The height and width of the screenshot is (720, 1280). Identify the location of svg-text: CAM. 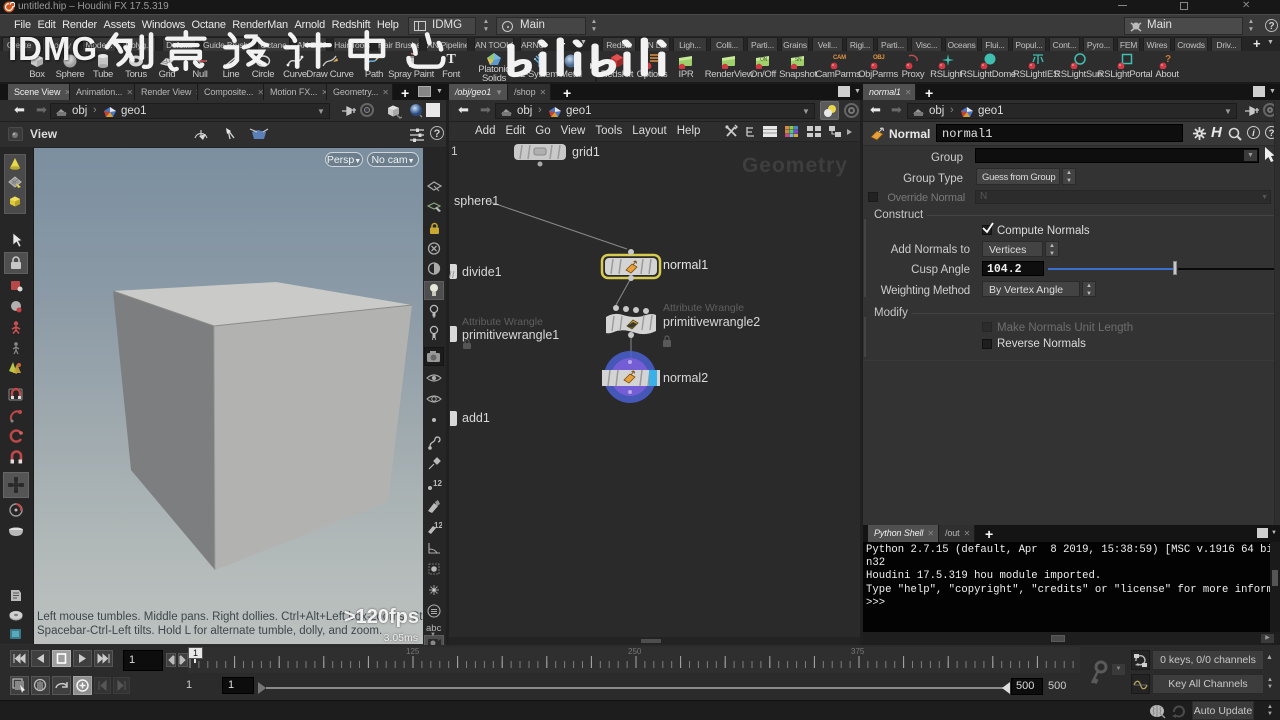
(839, 58).